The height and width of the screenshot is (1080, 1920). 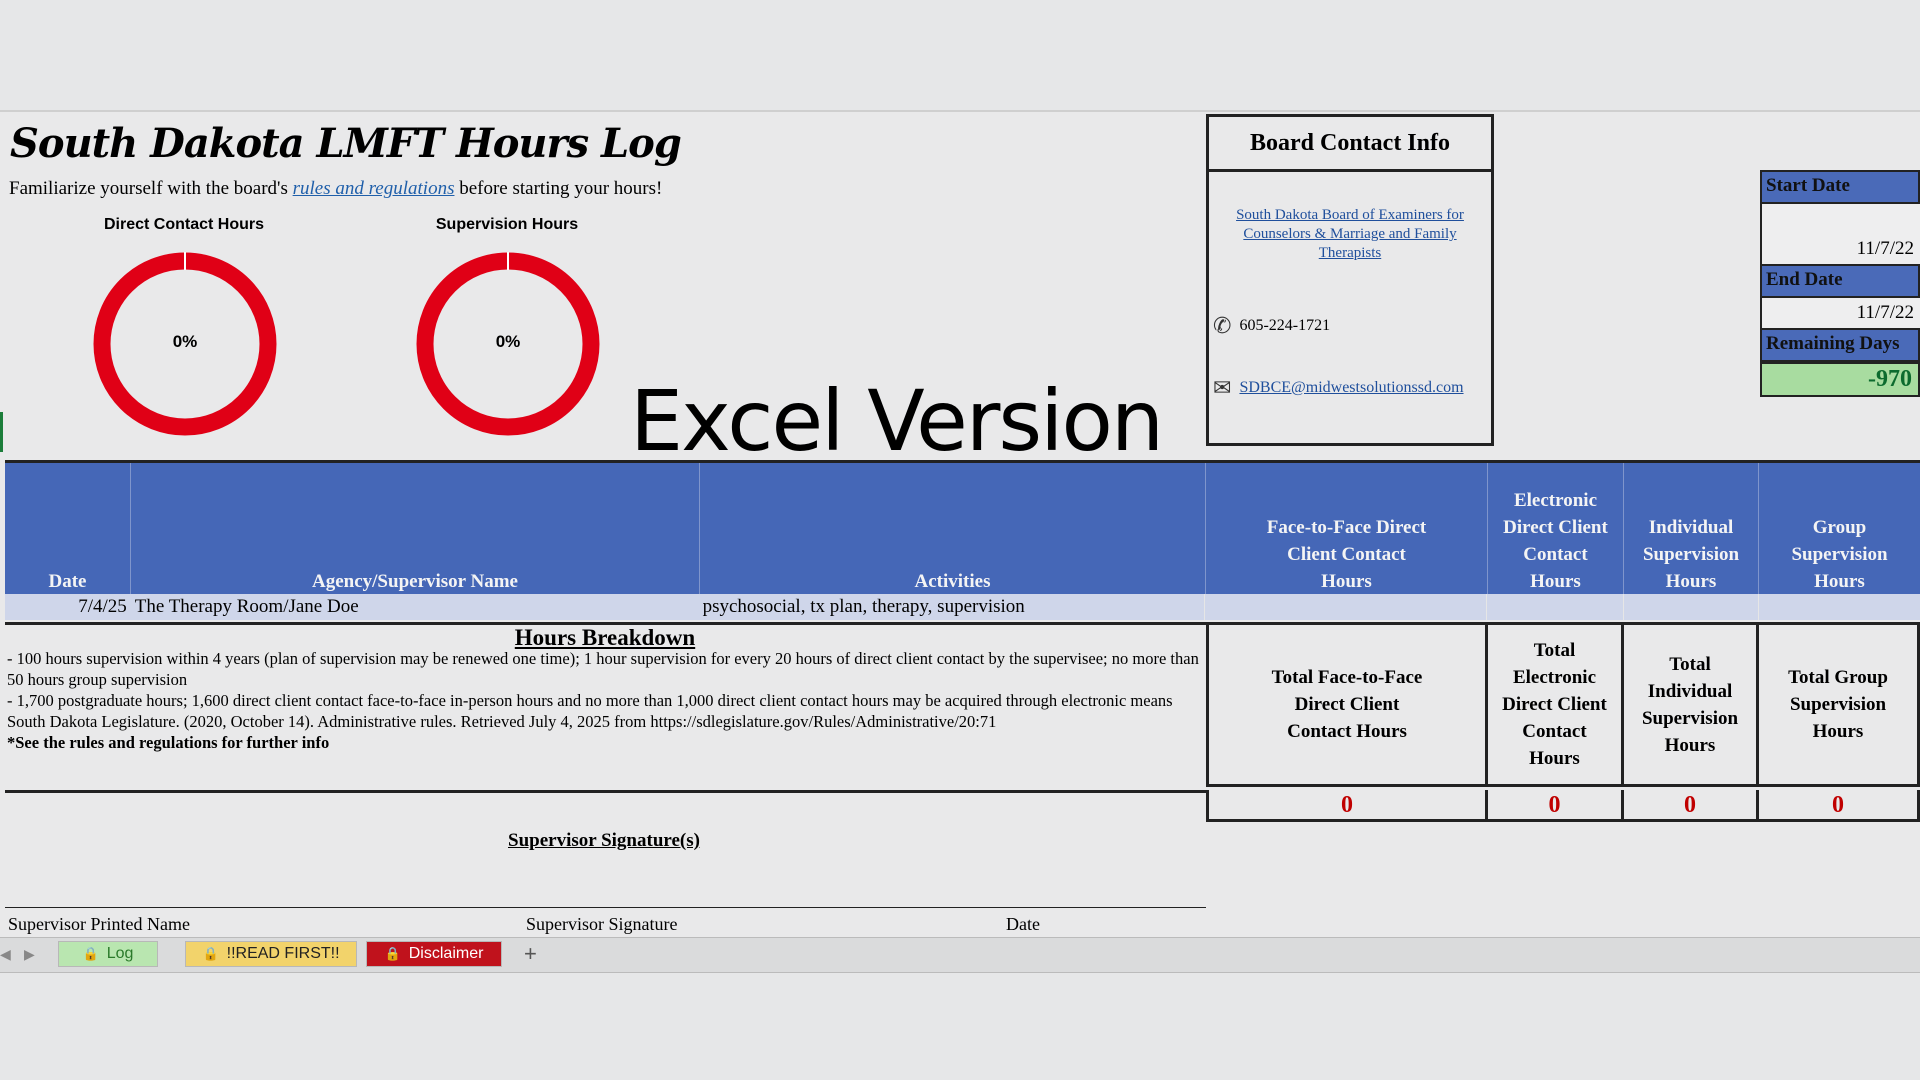 I want to click on gauge-label-direct: Direct Contact Hours, so click(x=184, y=224).